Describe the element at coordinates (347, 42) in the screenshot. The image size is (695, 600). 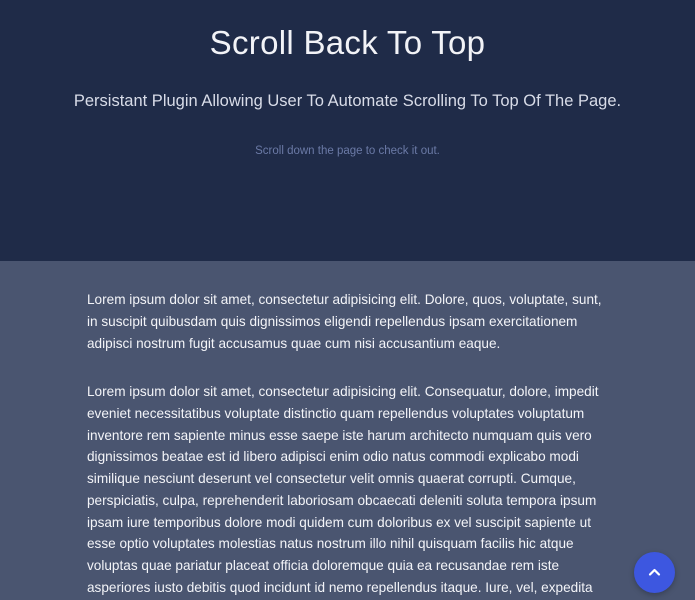
I see `page-title: Scroll Back To Top` at that location.